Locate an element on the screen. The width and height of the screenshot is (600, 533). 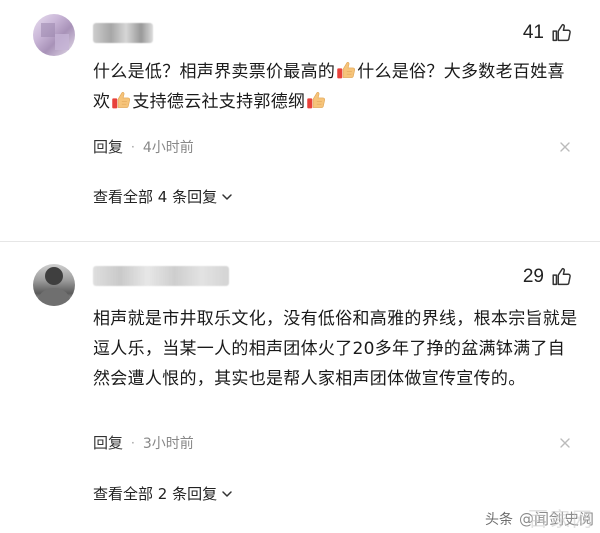
like-button: 29 is located at coordinates (547, 277).